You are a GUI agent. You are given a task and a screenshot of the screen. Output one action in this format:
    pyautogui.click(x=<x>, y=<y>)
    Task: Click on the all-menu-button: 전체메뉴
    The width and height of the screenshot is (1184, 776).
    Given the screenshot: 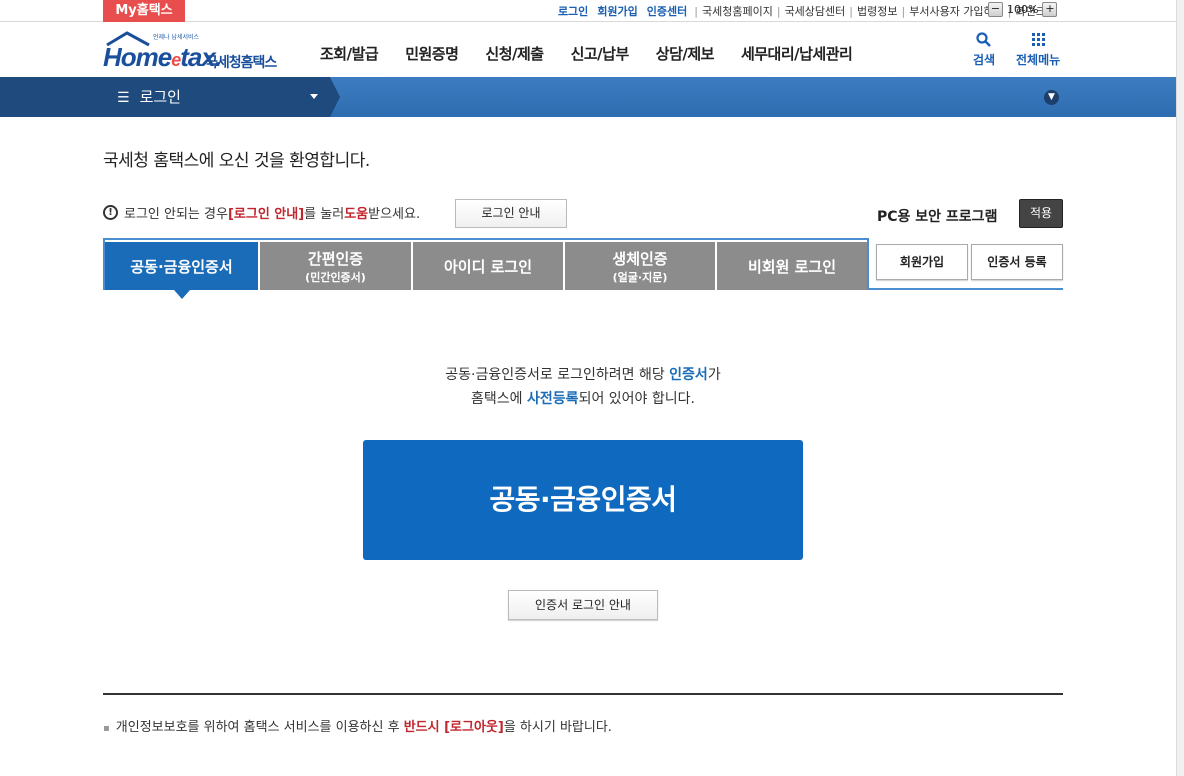 What is the action you would take?
    pyautogui.click(x=1038, y=49)
    